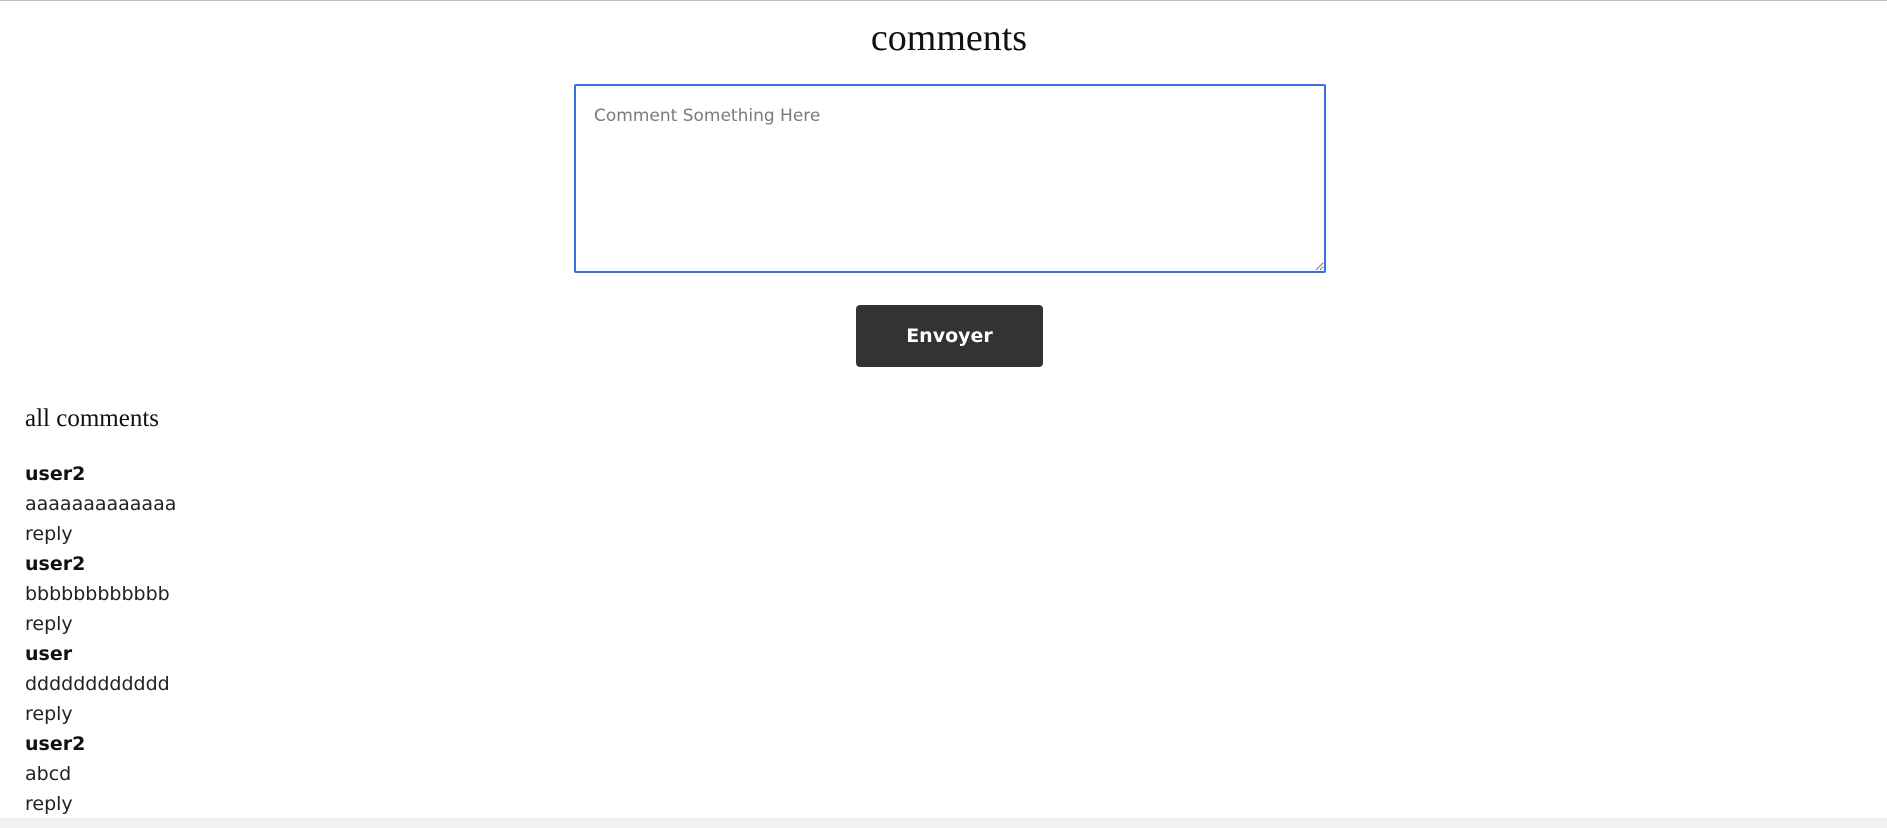 The width and height of the screenshot is (1887, 828). Describe the element at coordinates (92, 418) in the screenshot. I see `all-comments-heading: all comments` at that location.